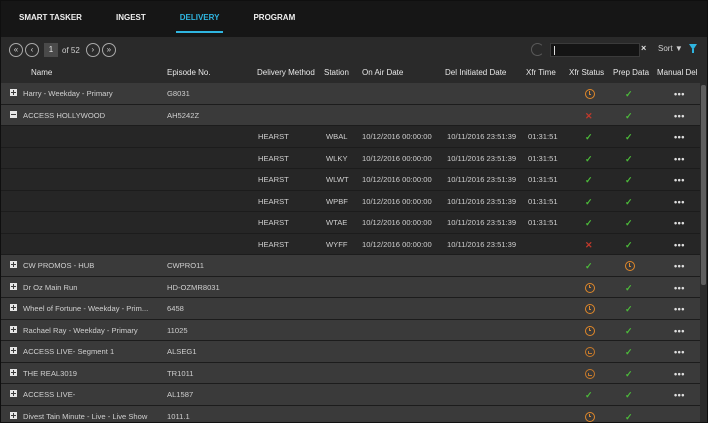 The image size is (708, 423). What do you see at coordinates (185, 265) in the screenshot?
I see `row-episode: CWPRO11` at bounding box center [185, 265].